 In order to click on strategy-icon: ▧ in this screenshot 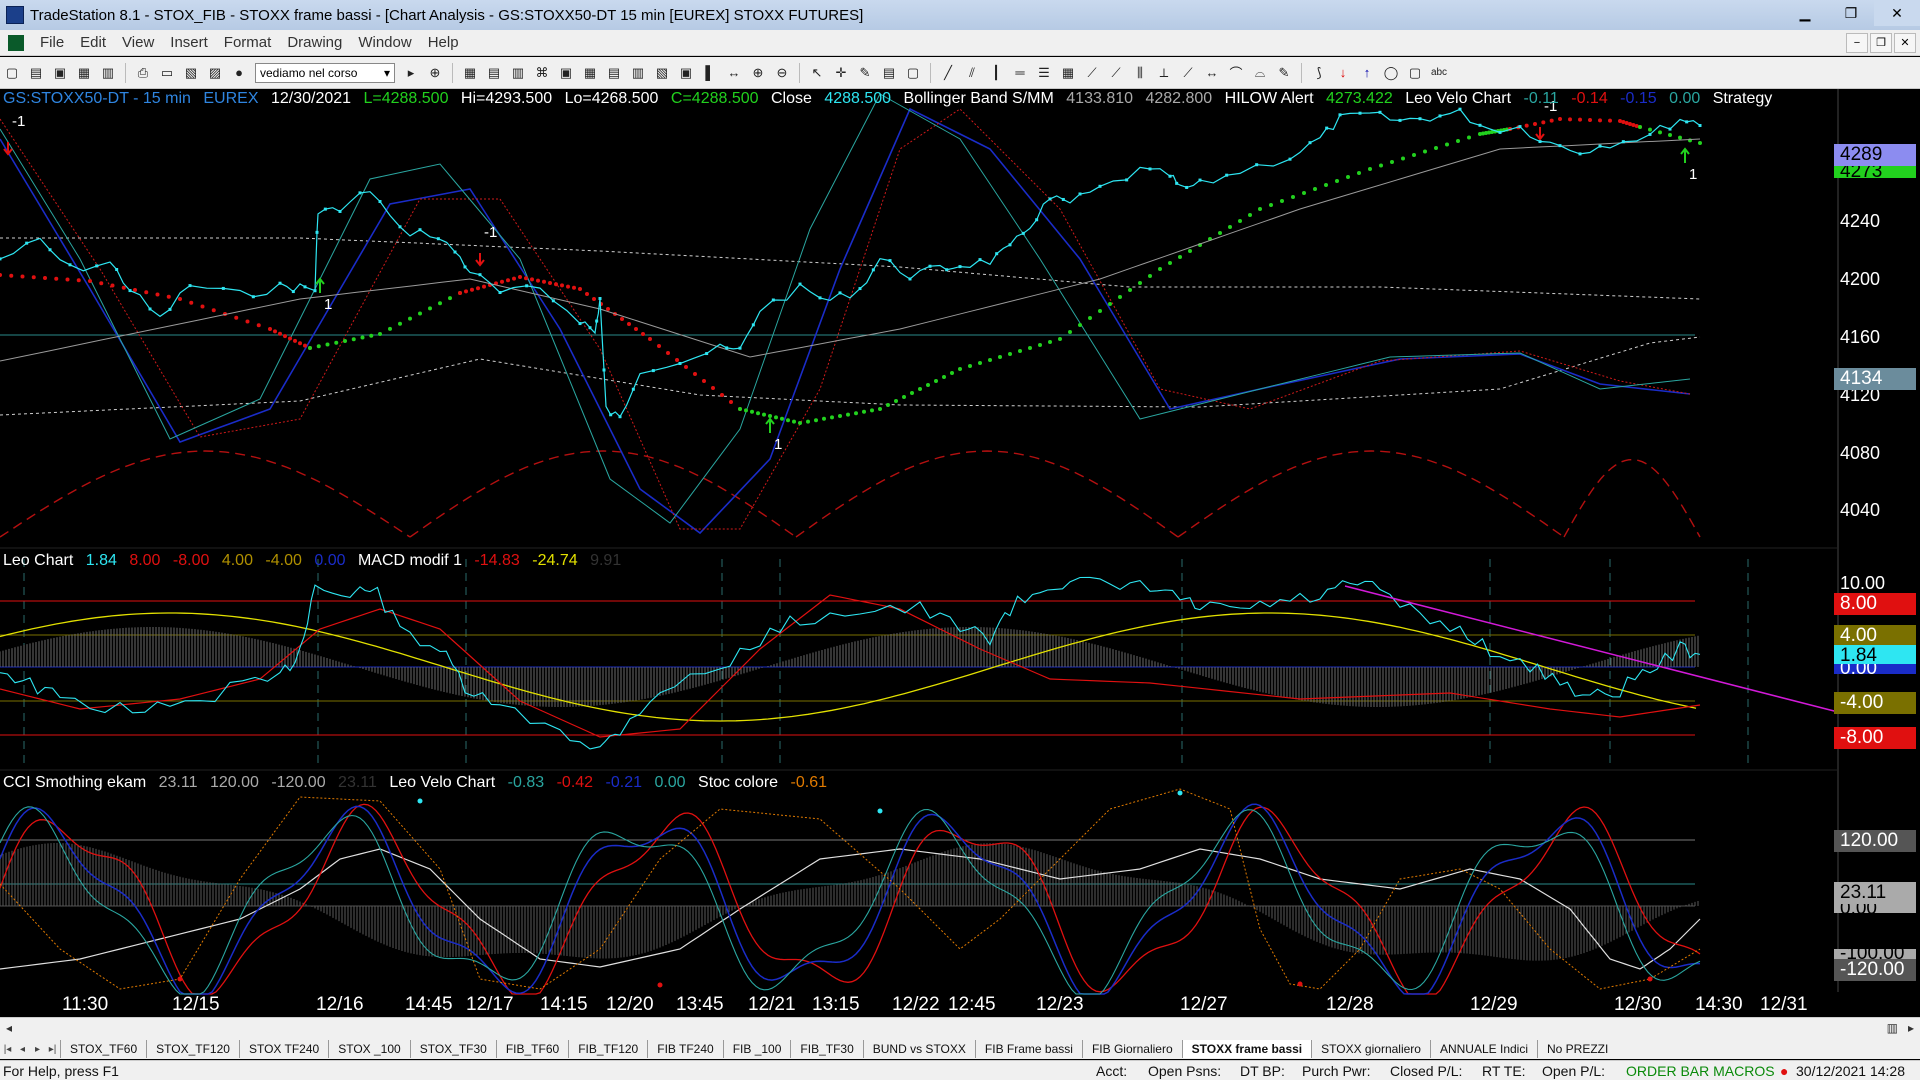, I will do `click(662, 73)`.